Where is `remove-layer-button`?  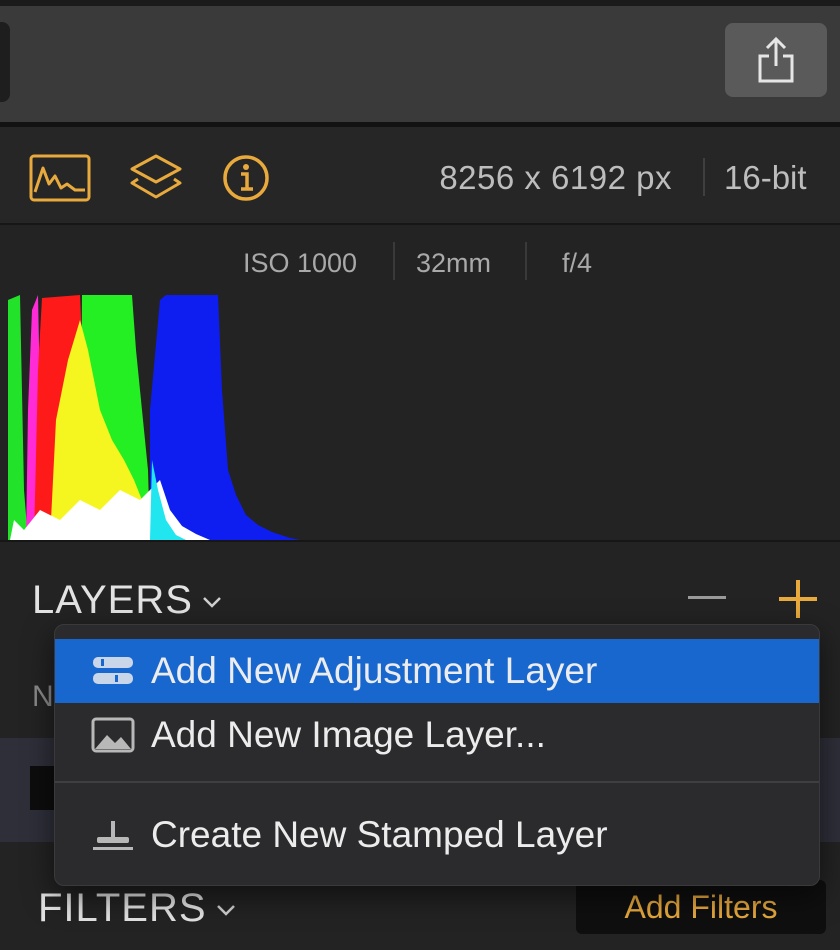
remove-layer-button is located at coordinates (707, 597).